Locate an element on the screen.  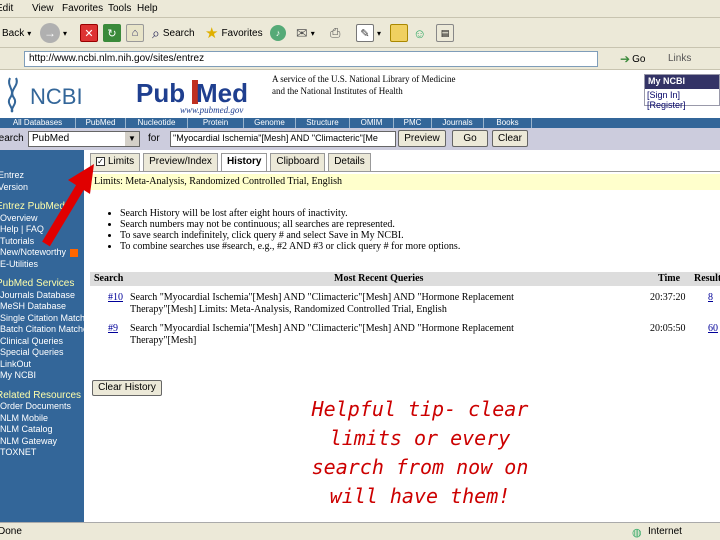
favorites-button: ★ Favorites is located at coordinates (234, 33).